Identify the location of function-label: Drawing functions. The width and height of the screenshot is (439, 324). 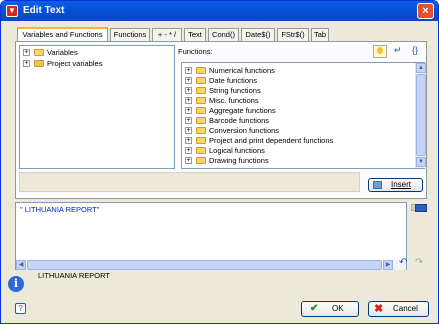
(239, 160).